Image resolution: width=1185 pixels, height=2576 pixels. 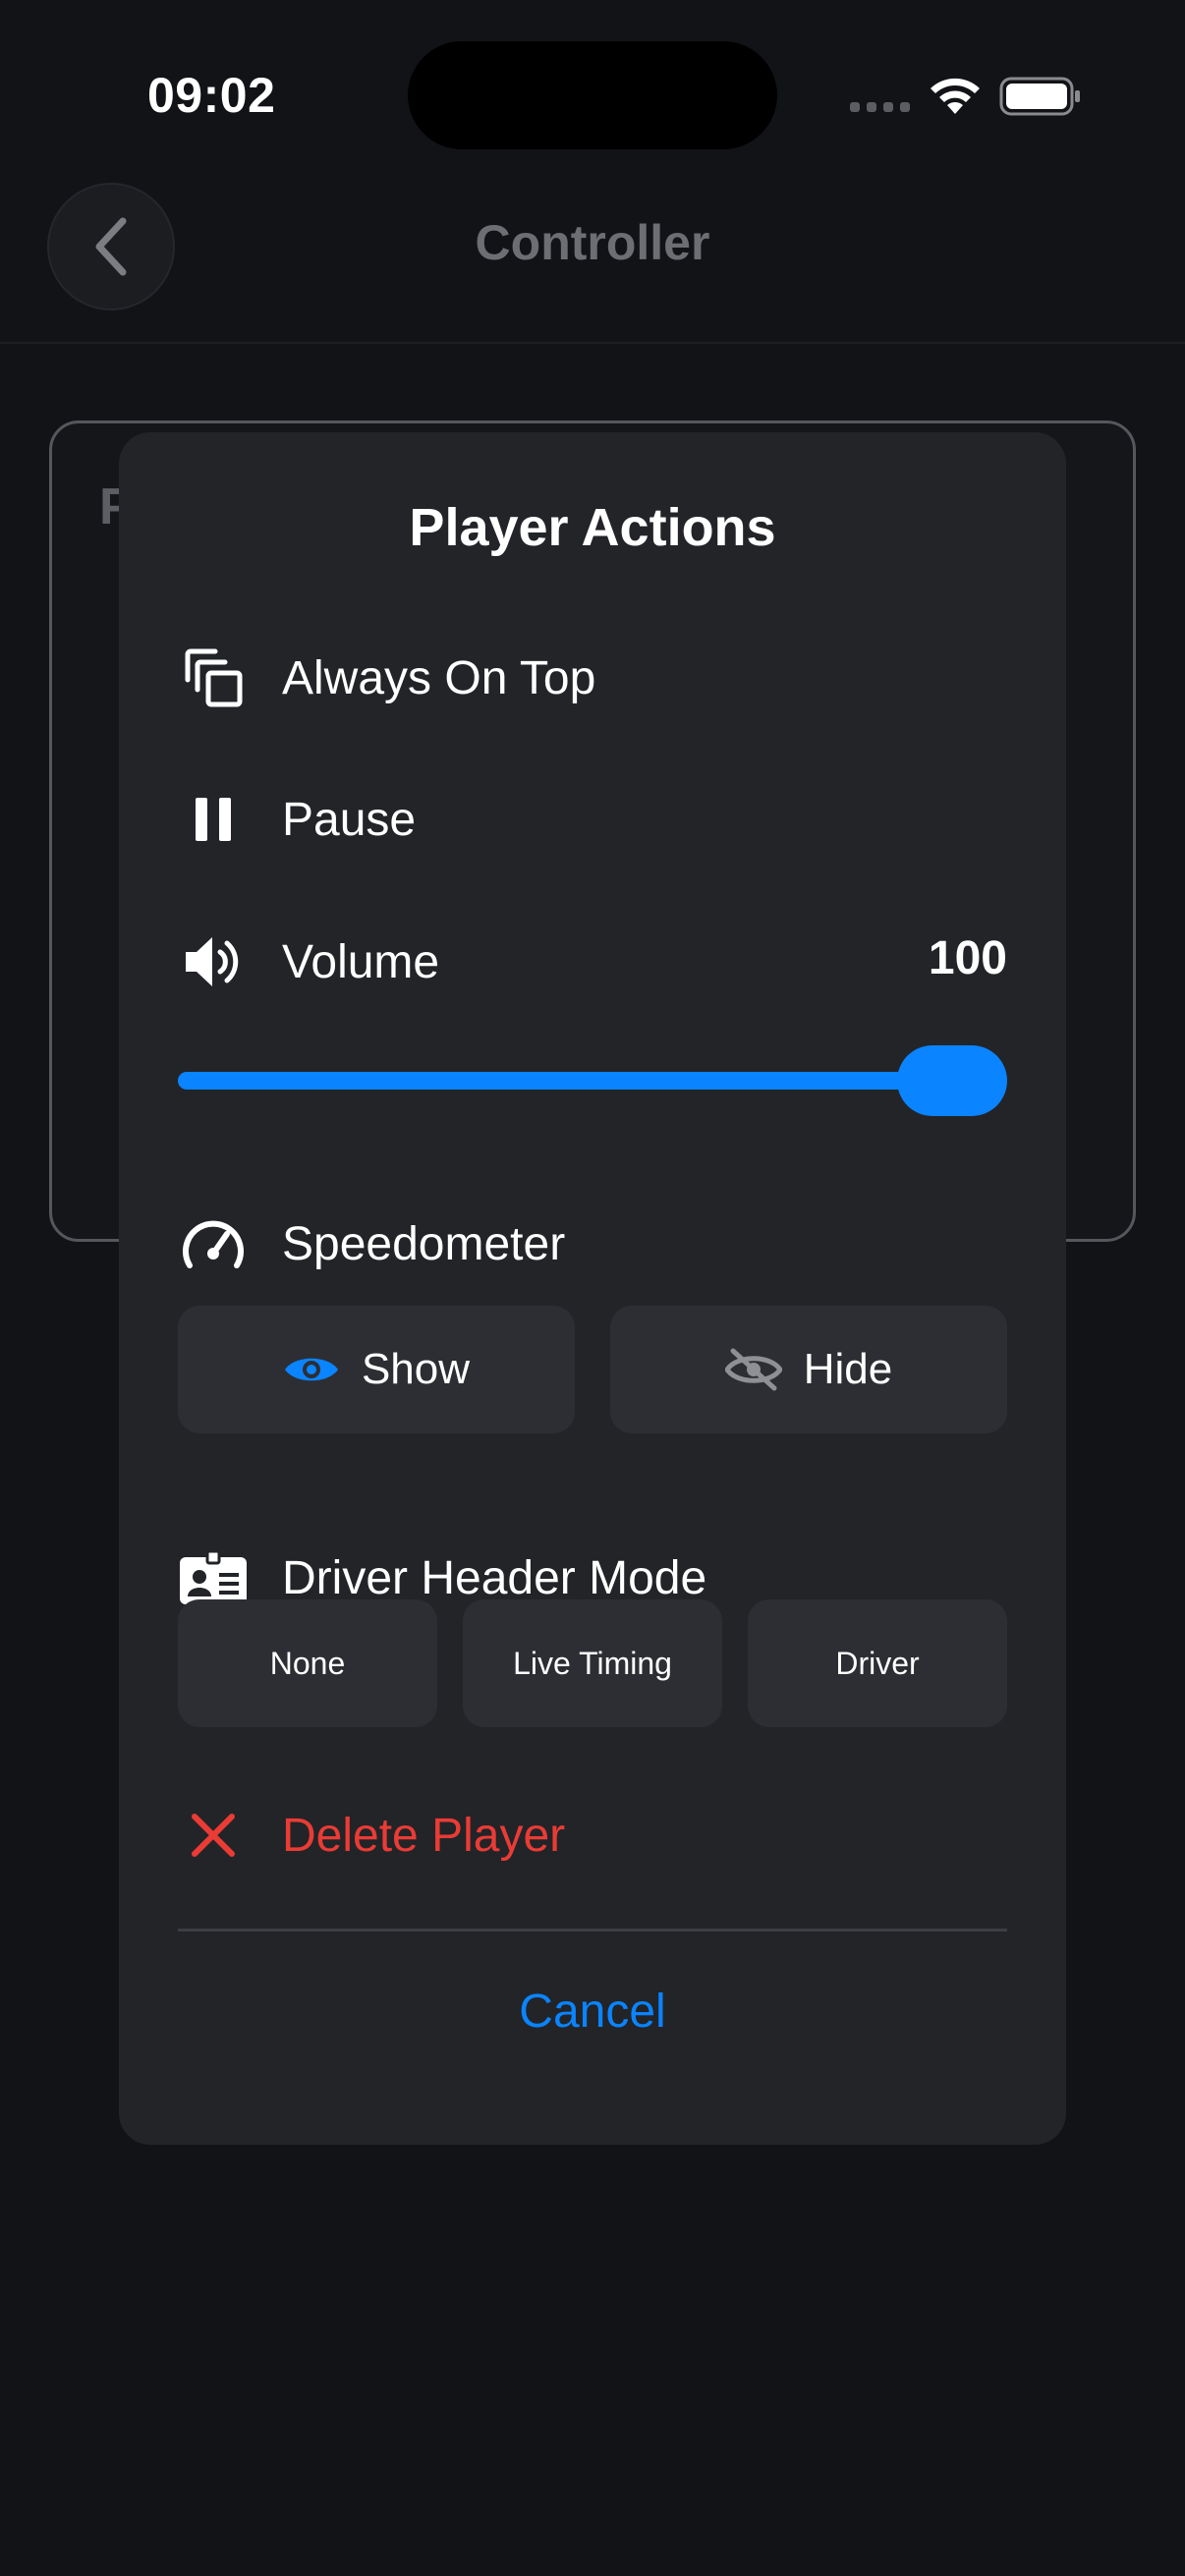 What do you see at coordinates (592, 527) in the screenshot?
I see `modal-title: Player Actions` at bounding box center [592, 527].